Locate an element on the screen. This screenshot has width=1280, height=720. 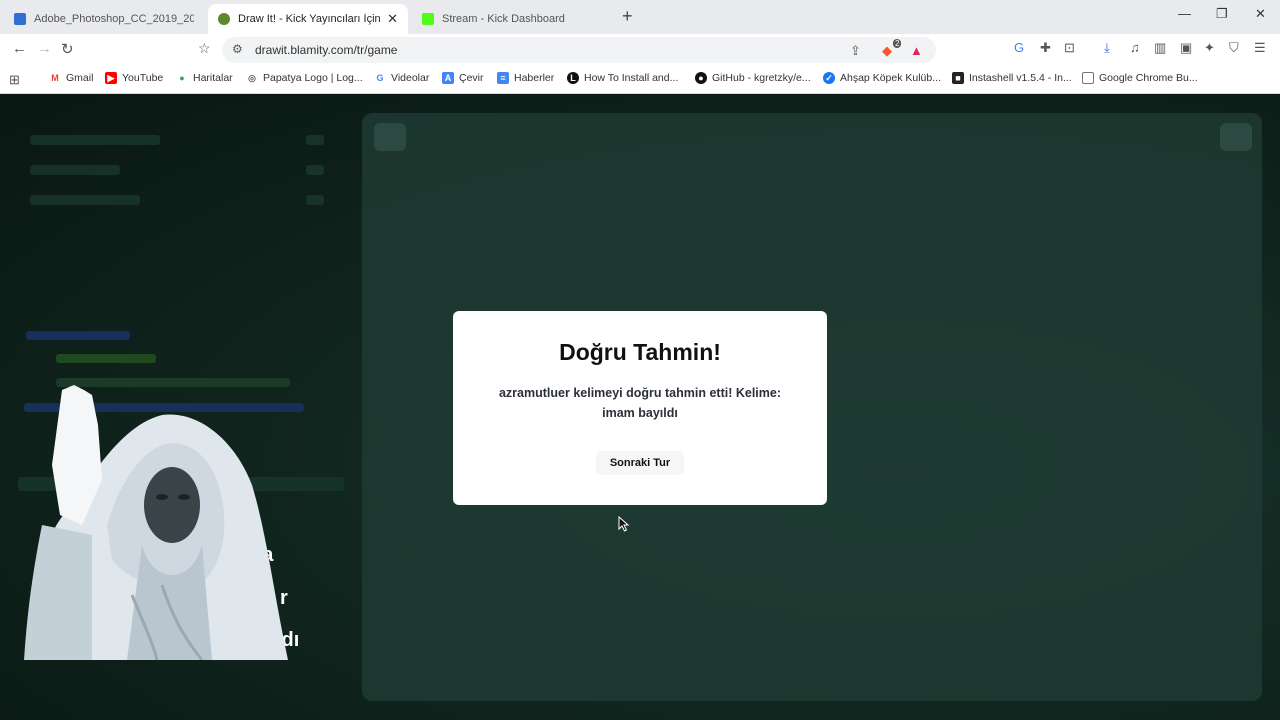
wallet-icon: ▣ is located at coordinates (1186, 48).